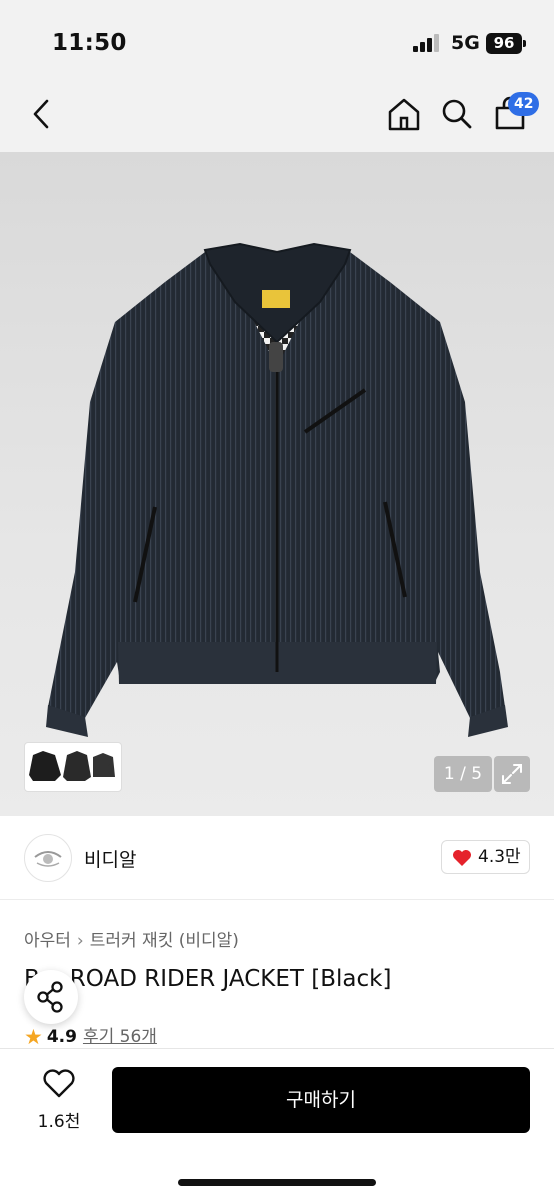 Image resolution: width=554 pixels, height=1200 pixels. Describe the element at coordinates (277, 118) in the screenshot. I see `top-nav` at that location.